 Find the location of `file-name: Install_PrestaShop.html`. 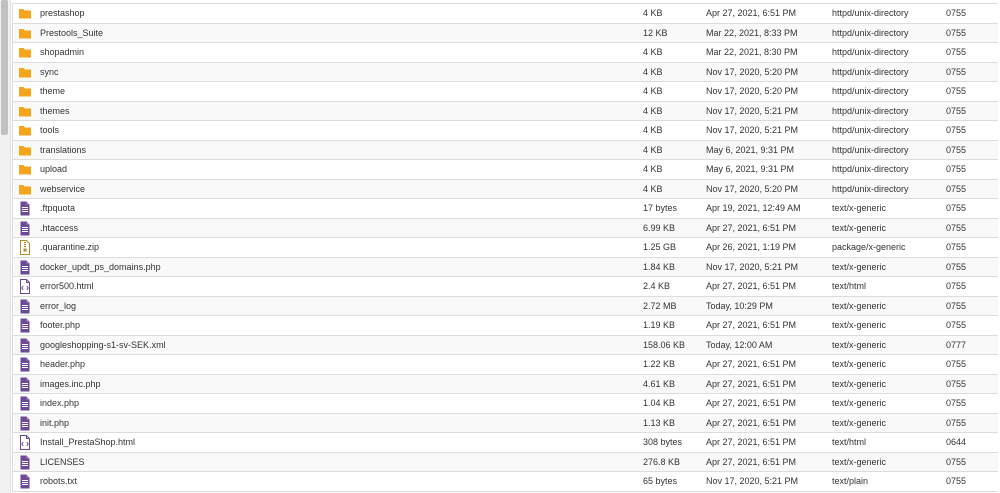

file-name: Install_PrestaShop.html is located at coordinates (335, 442).